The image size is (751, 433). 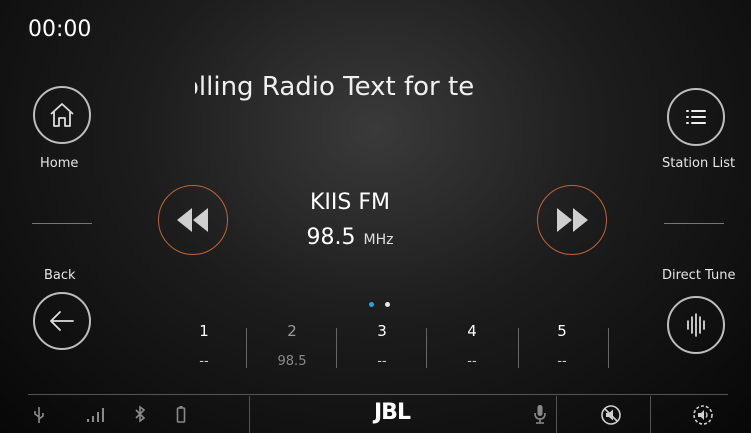 I want to click on preset-3: 3 --, so click(x=382, y=345).